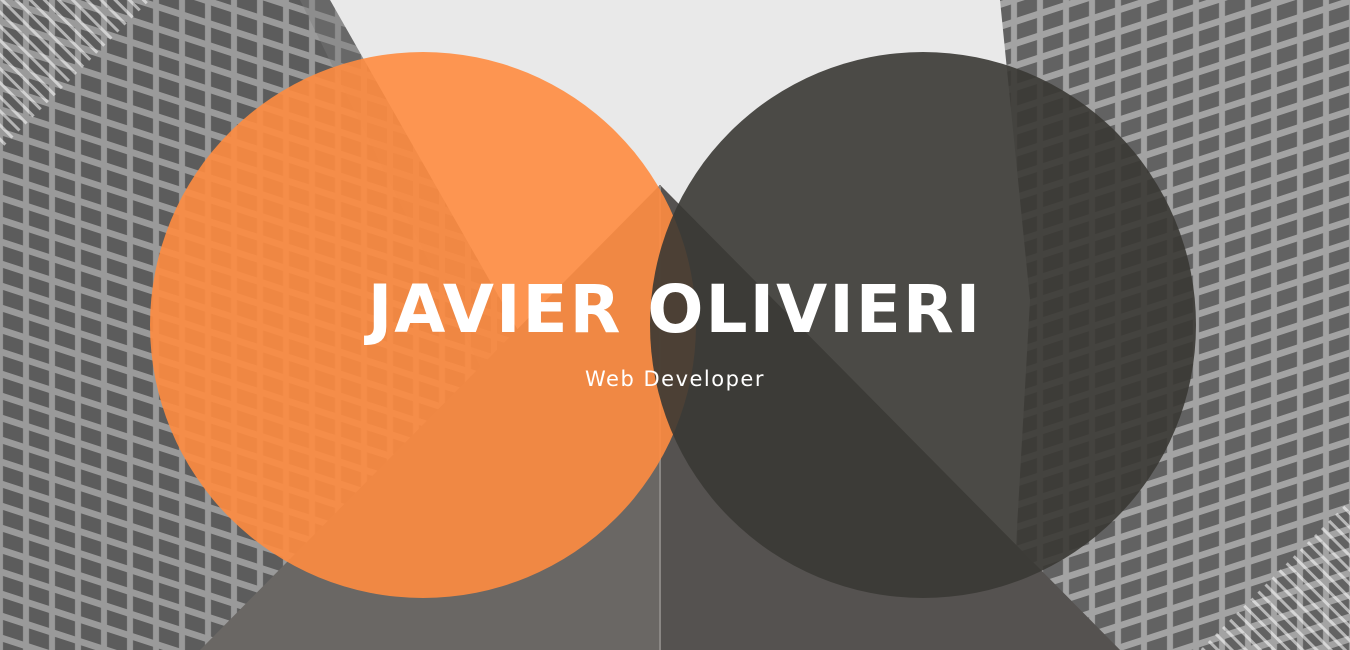 This screenshot has height=650, width=1350. Describe the element at coordinates (675, 309) in the screenshot. I see `person-name: JAVIER OLIVIERI` at that location.